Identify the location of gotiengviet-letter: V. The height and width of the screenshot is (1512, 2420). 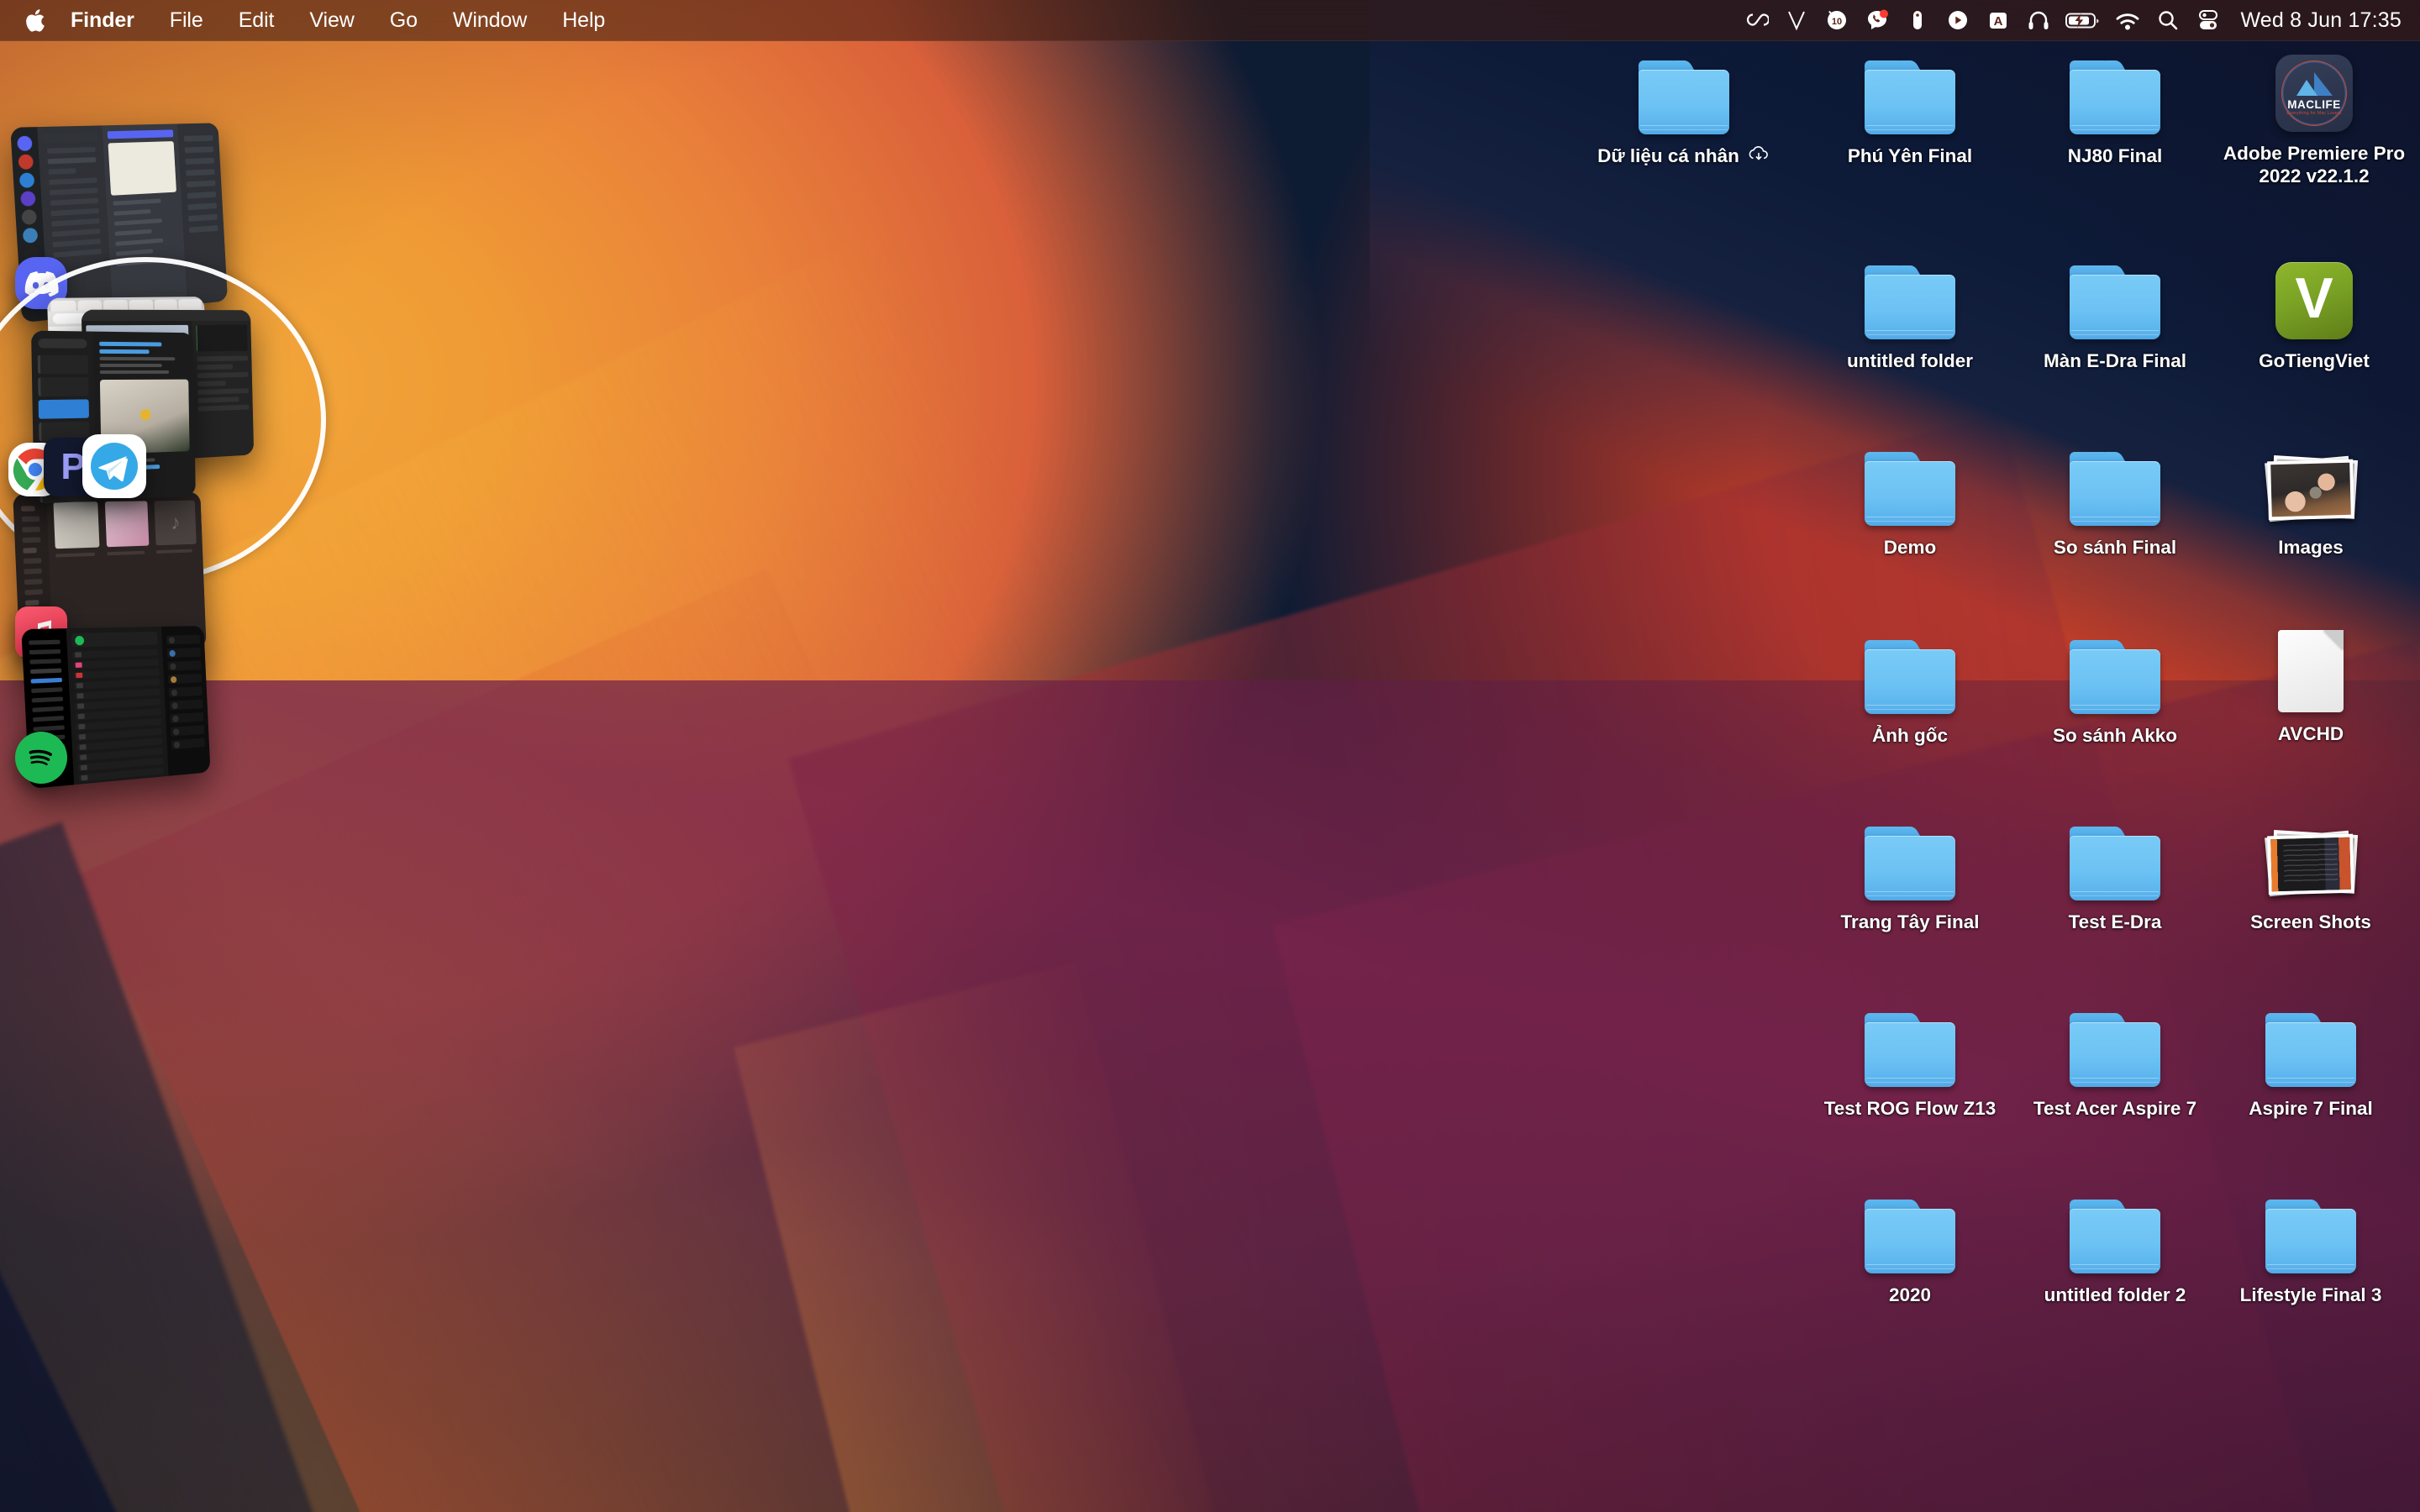
(2314, 300).